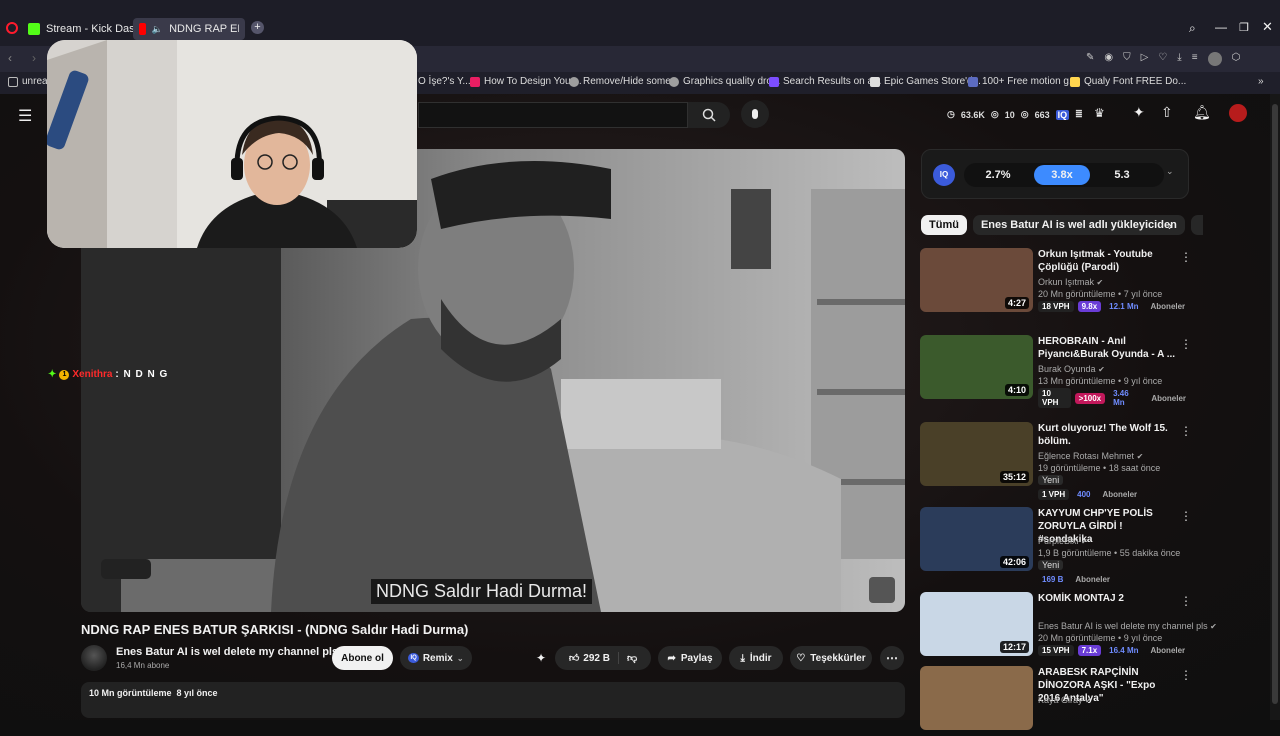 This screenshot has width=1280, height=736. What do you see at coordinates (1090, 456) in the screenshot?
I see `suggested-channel-name: Eğlence Rotası Mehmet ✔︎` at bounding box center [1090, 456].